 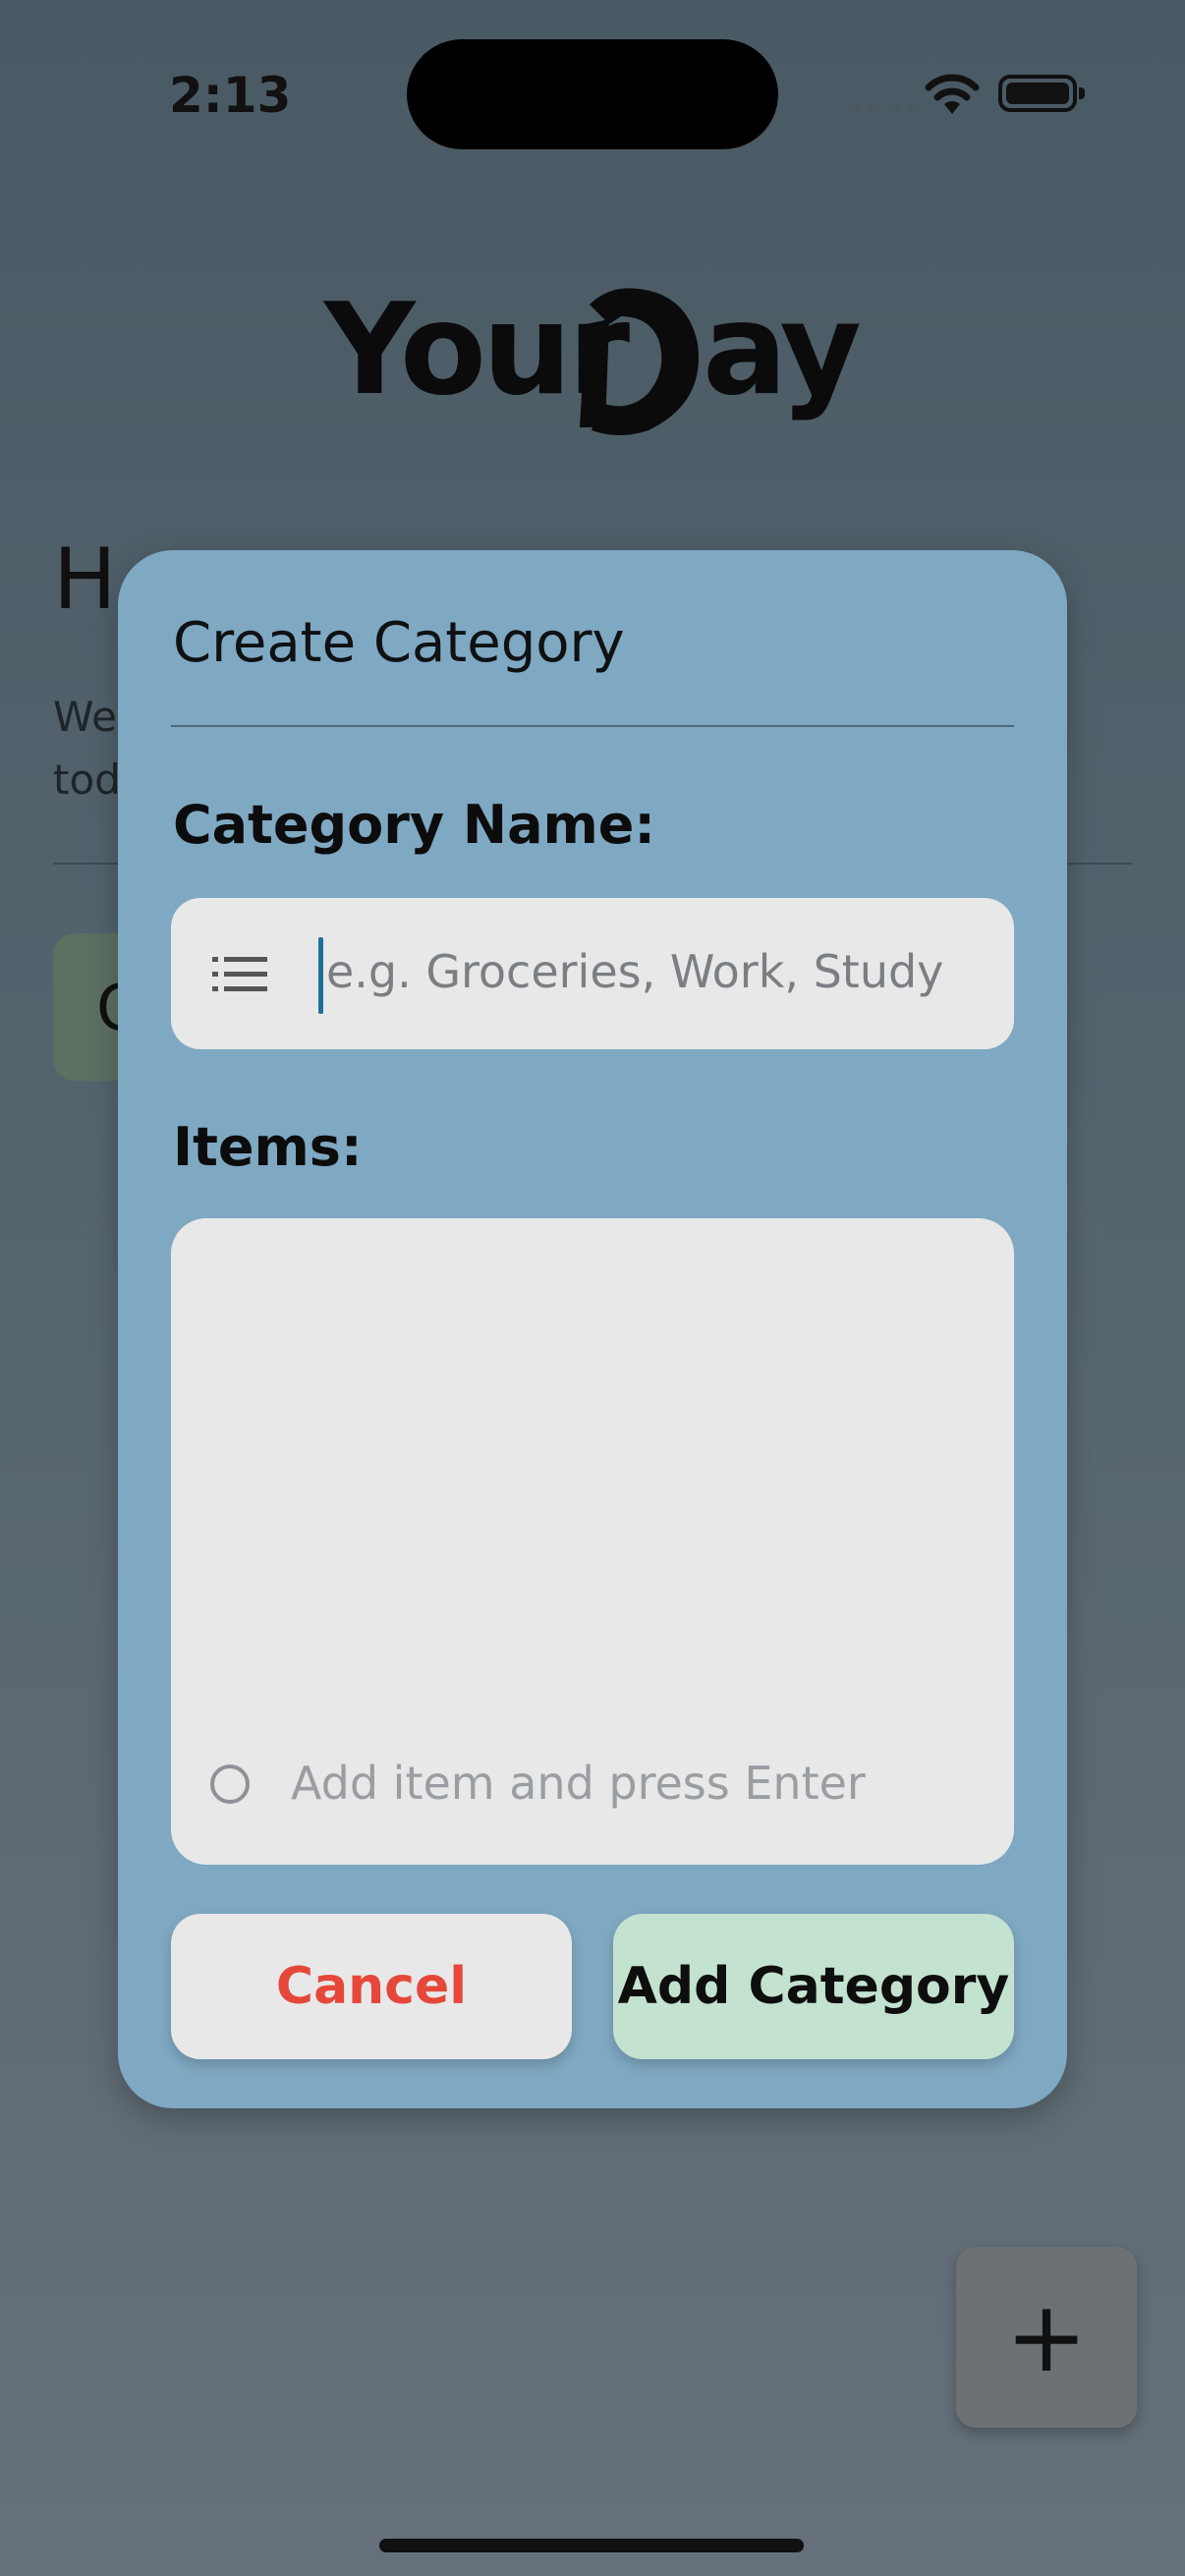 I want to click on dynamic-island, so click(x=592, y=94).